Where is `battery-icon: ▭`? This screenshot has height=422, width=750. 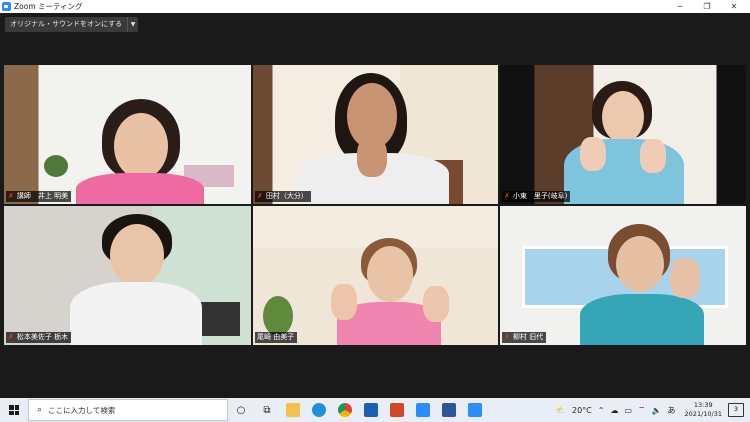
battery-icon: ▭ is located at coordinates (628, 410).